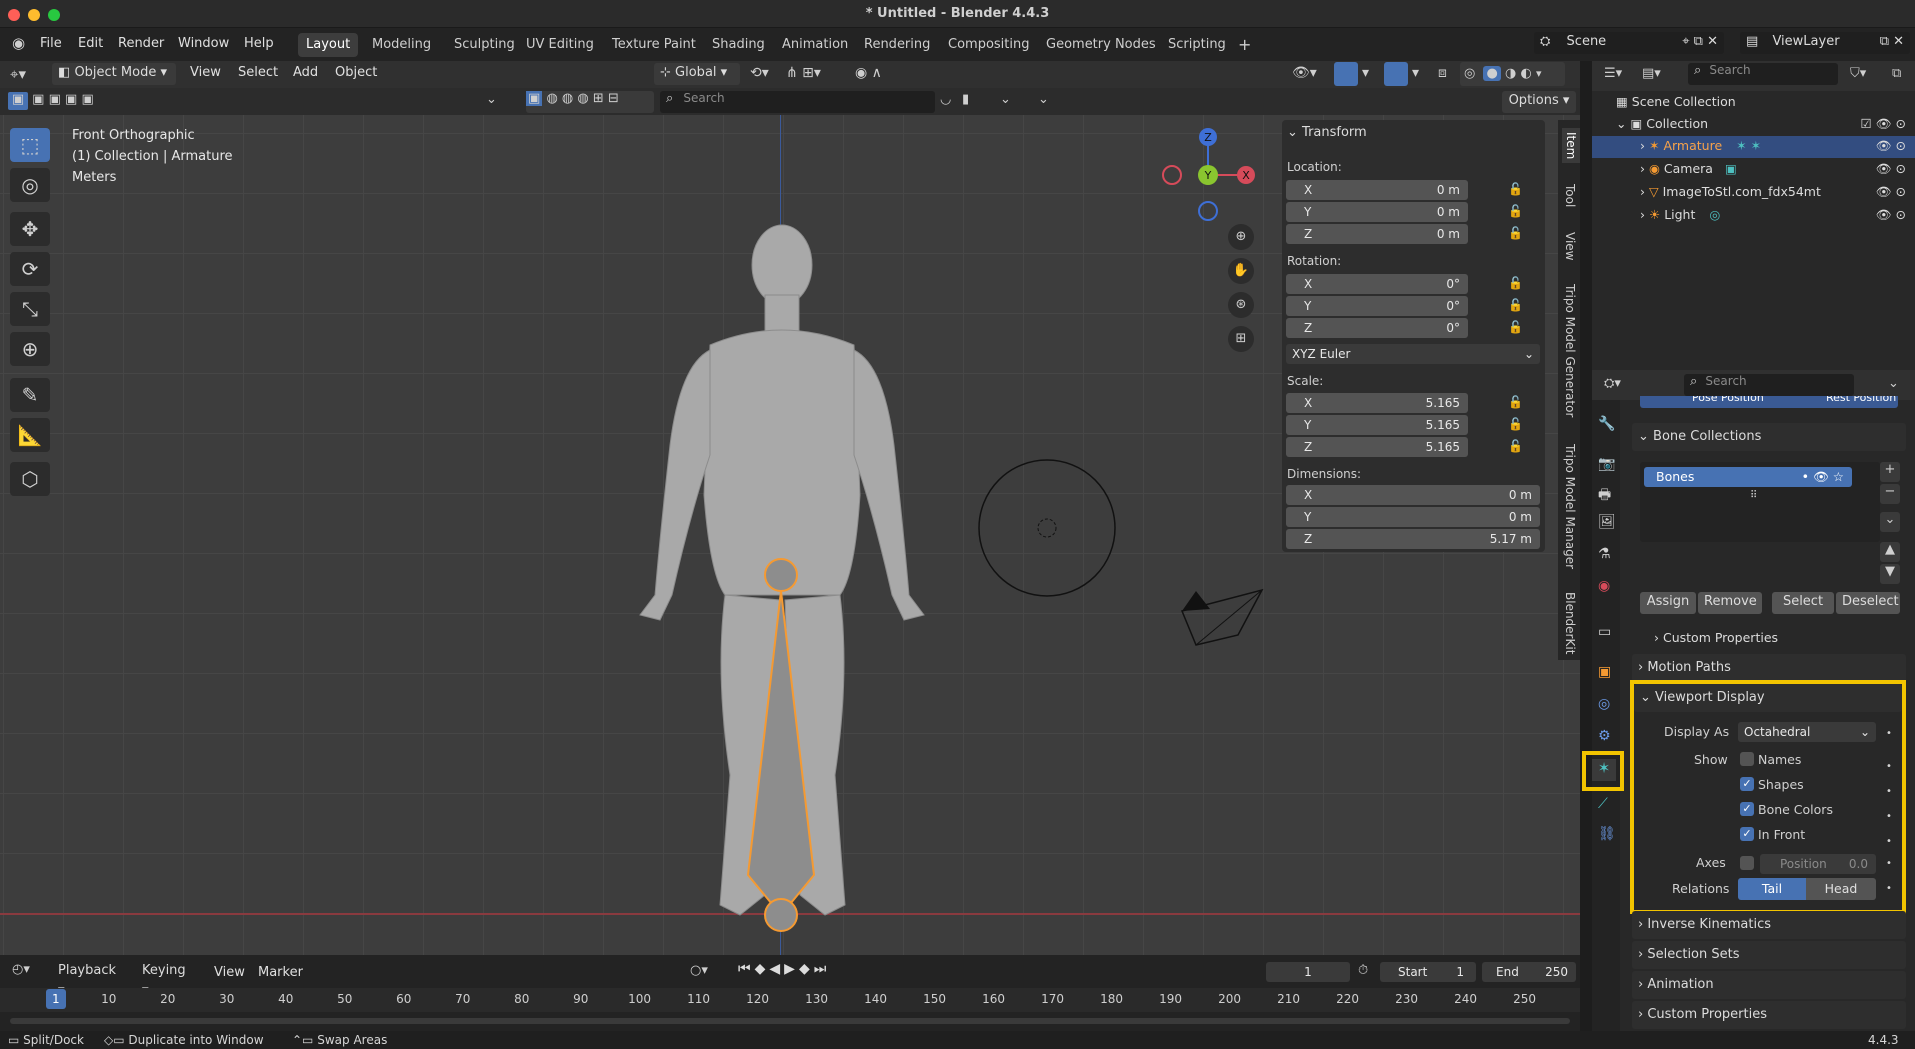 The height and width of the screenshot is (1049, 1915). What do you see at coordinates (1868, 603) in the screenshot?
I see `deselect-button: Deselect` at bounding box center [1868, 603].